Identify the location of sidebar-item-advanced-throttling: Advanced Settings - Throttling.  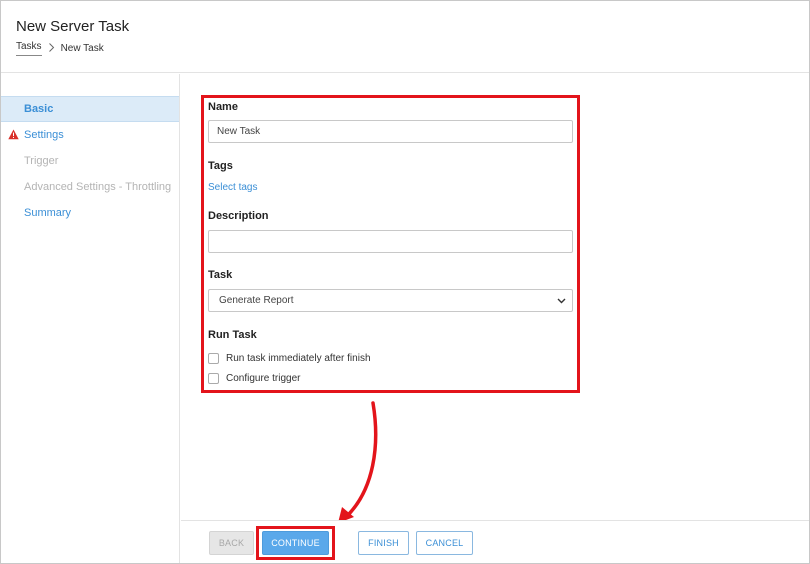
(90, 187).